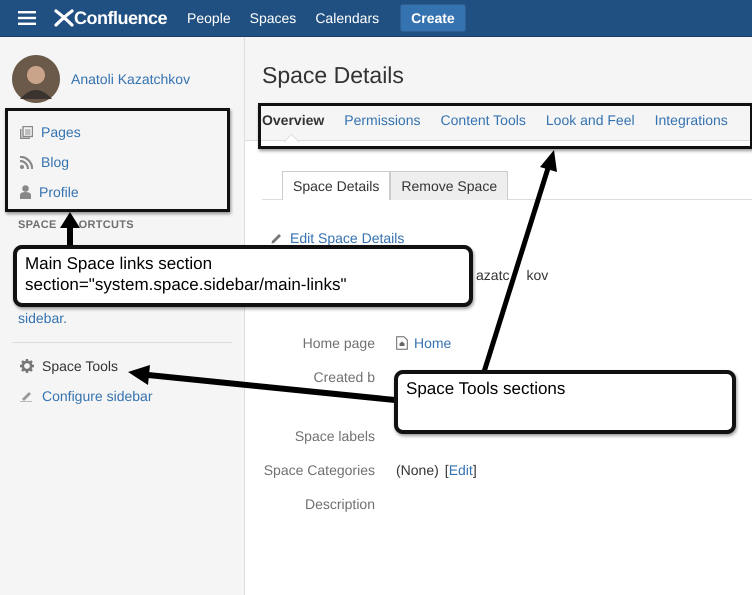 The width and height of the screenshot is (752, 595). What do you see at coordinates (433, 343) in the screenshot?
I see `home-link: Home` at bounding box center [433, 343].